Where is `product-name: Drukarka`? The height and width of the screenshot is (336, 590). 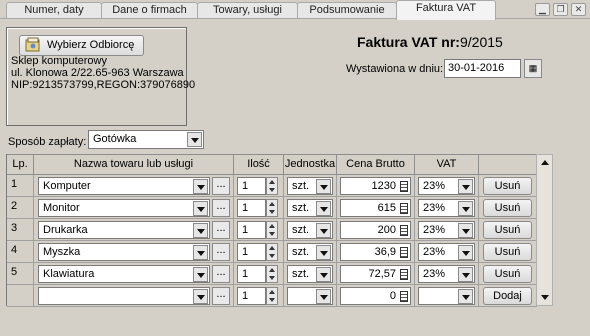
product-name: Drukarka is located at coordinates (65, 230).